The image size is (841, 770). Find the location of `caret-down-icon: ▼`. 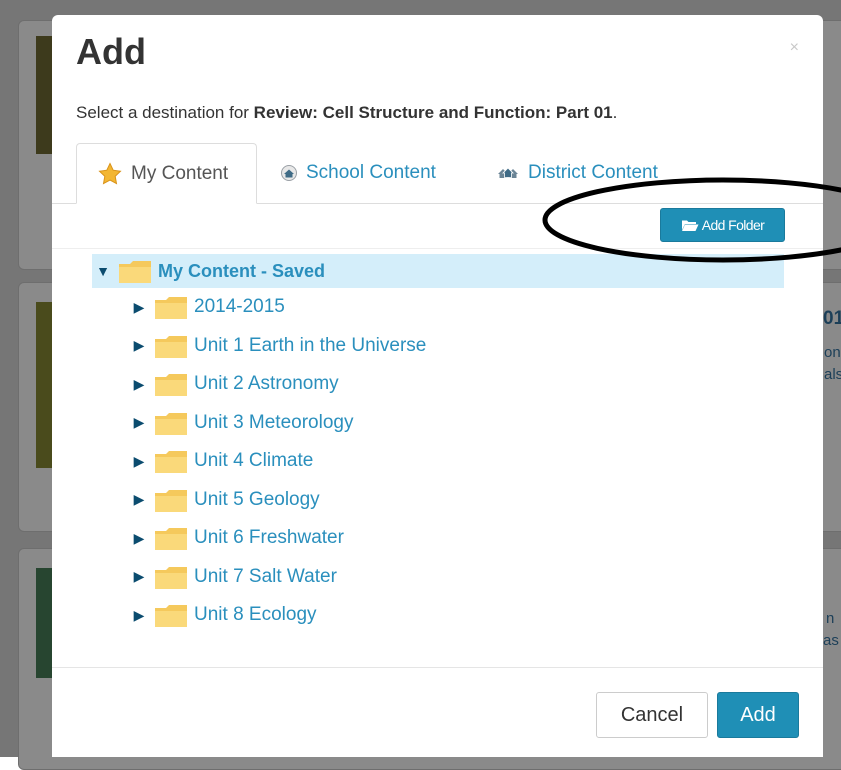

caret-down-icon: ▼ is located at coordinates (103, 271).